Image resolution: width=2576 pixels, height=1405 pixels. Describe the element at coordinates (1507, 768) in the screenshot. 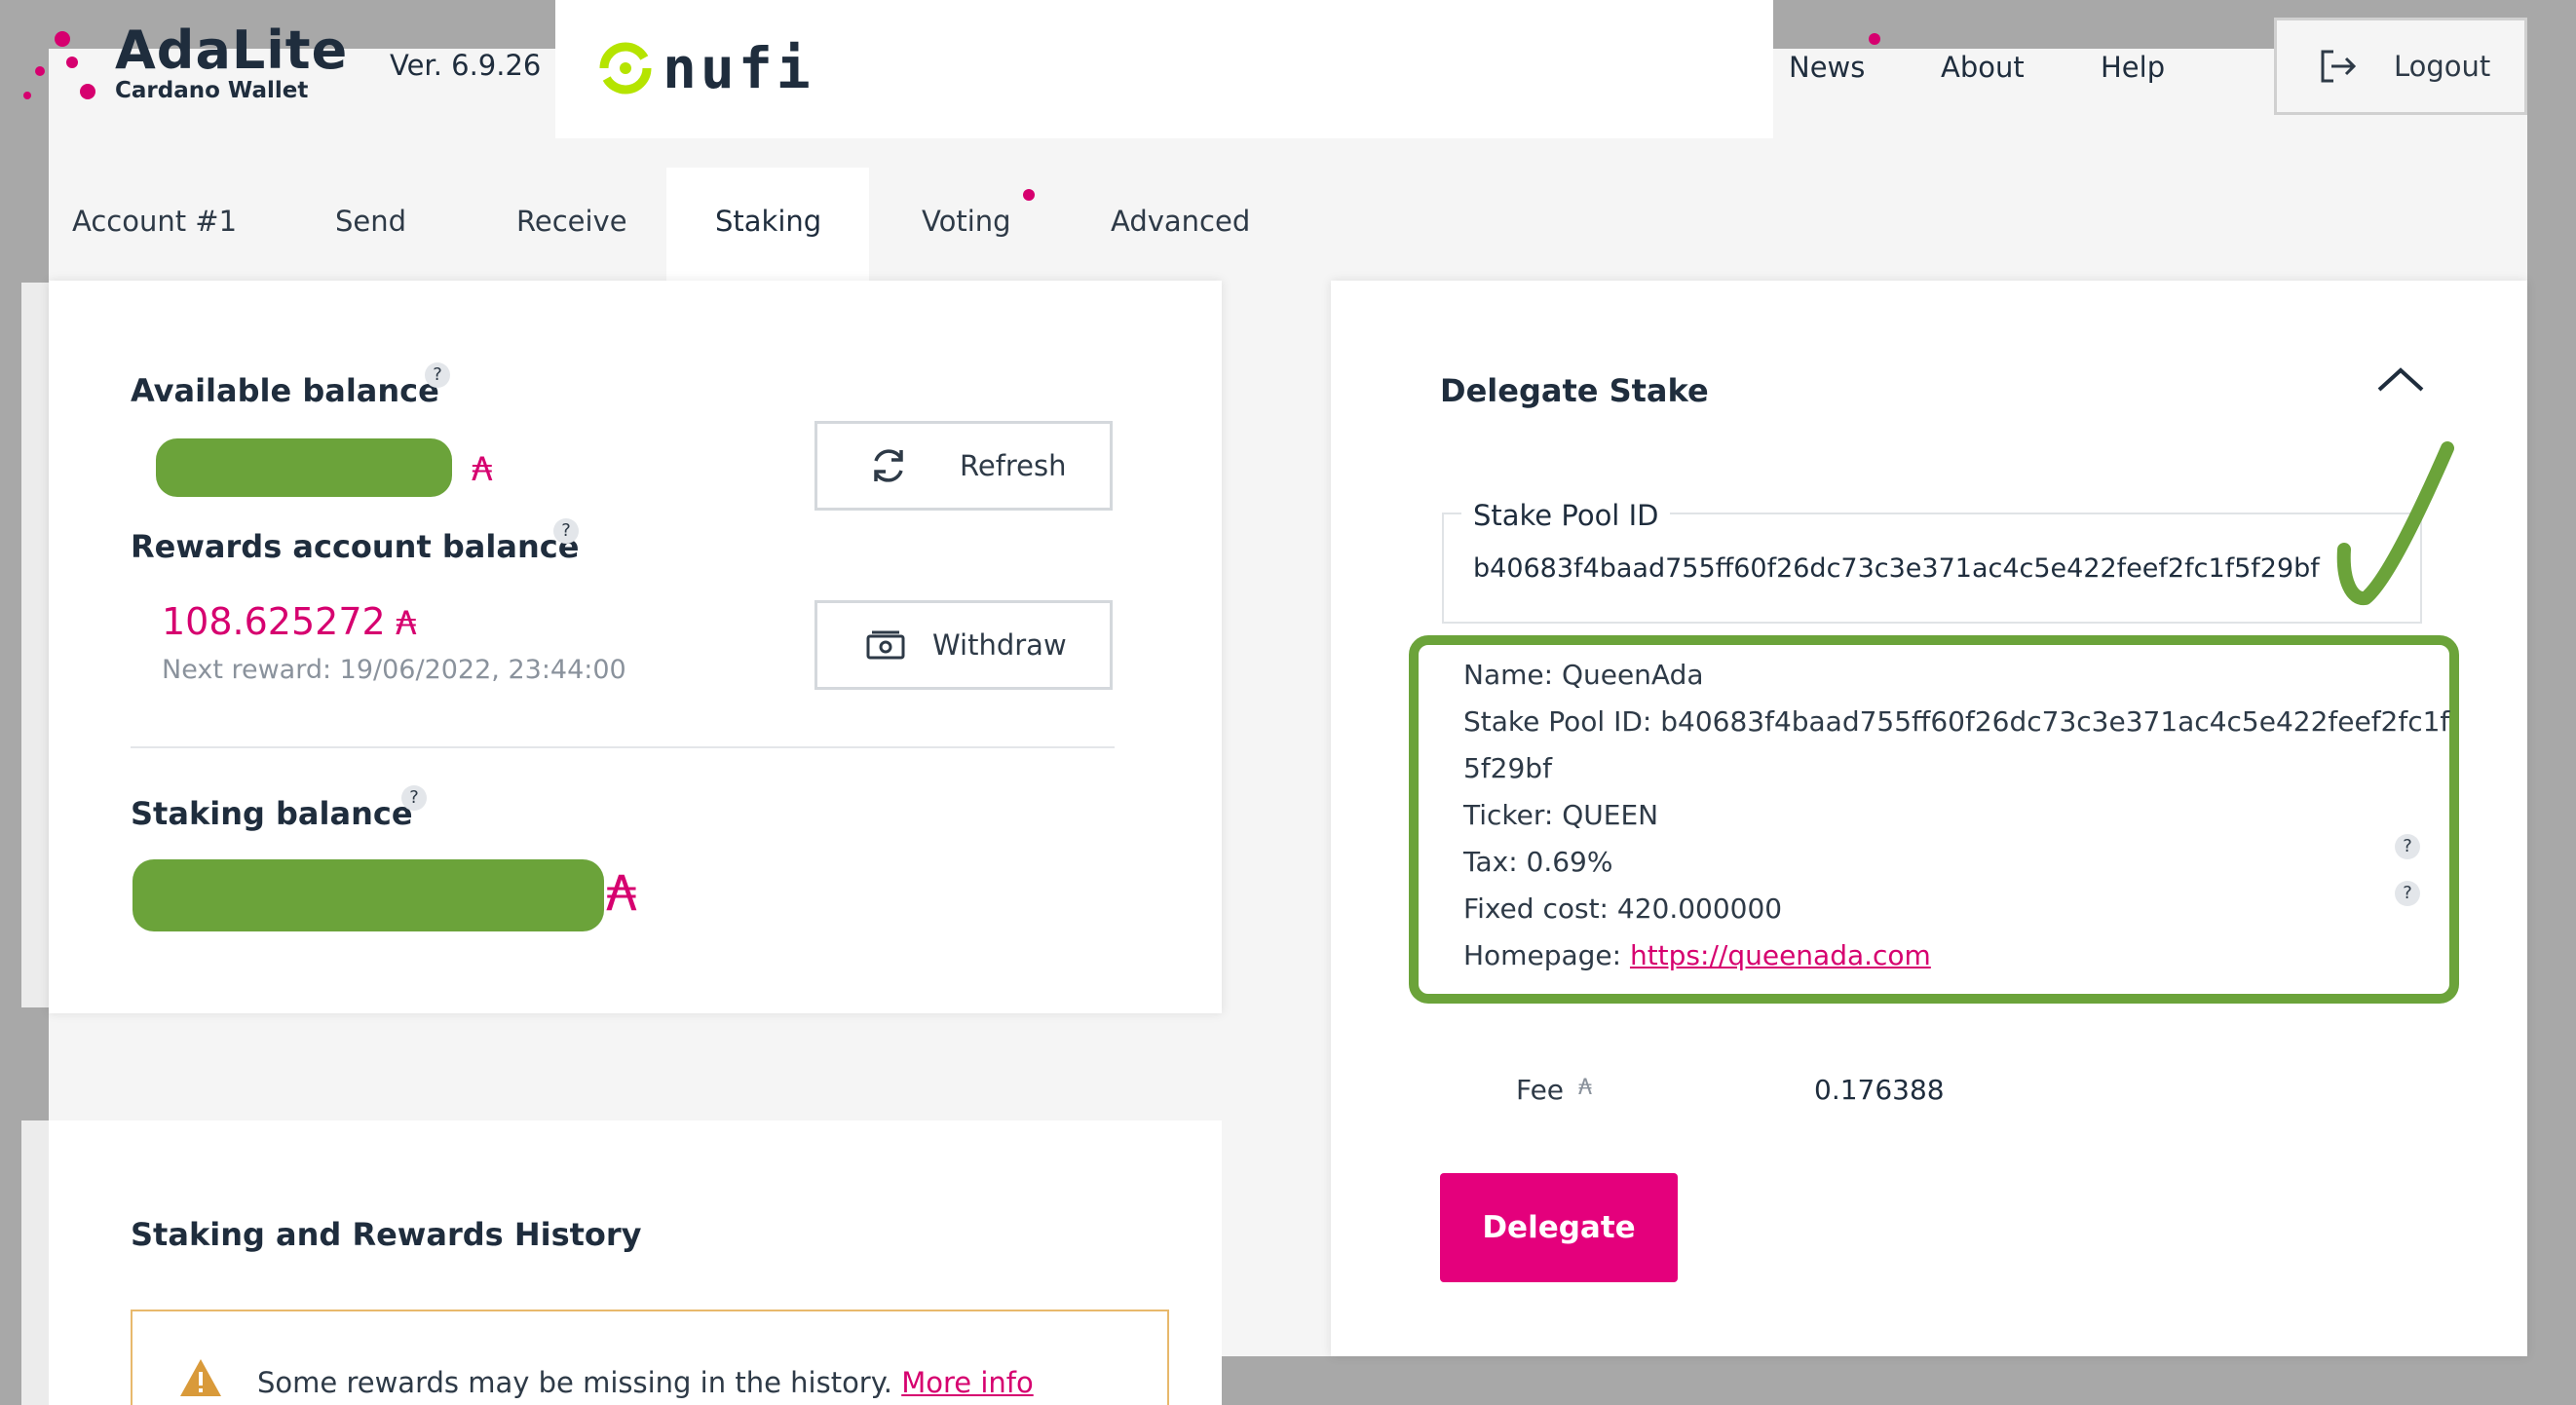

I see `pool-id-line-2: 5f29bf` at that location.